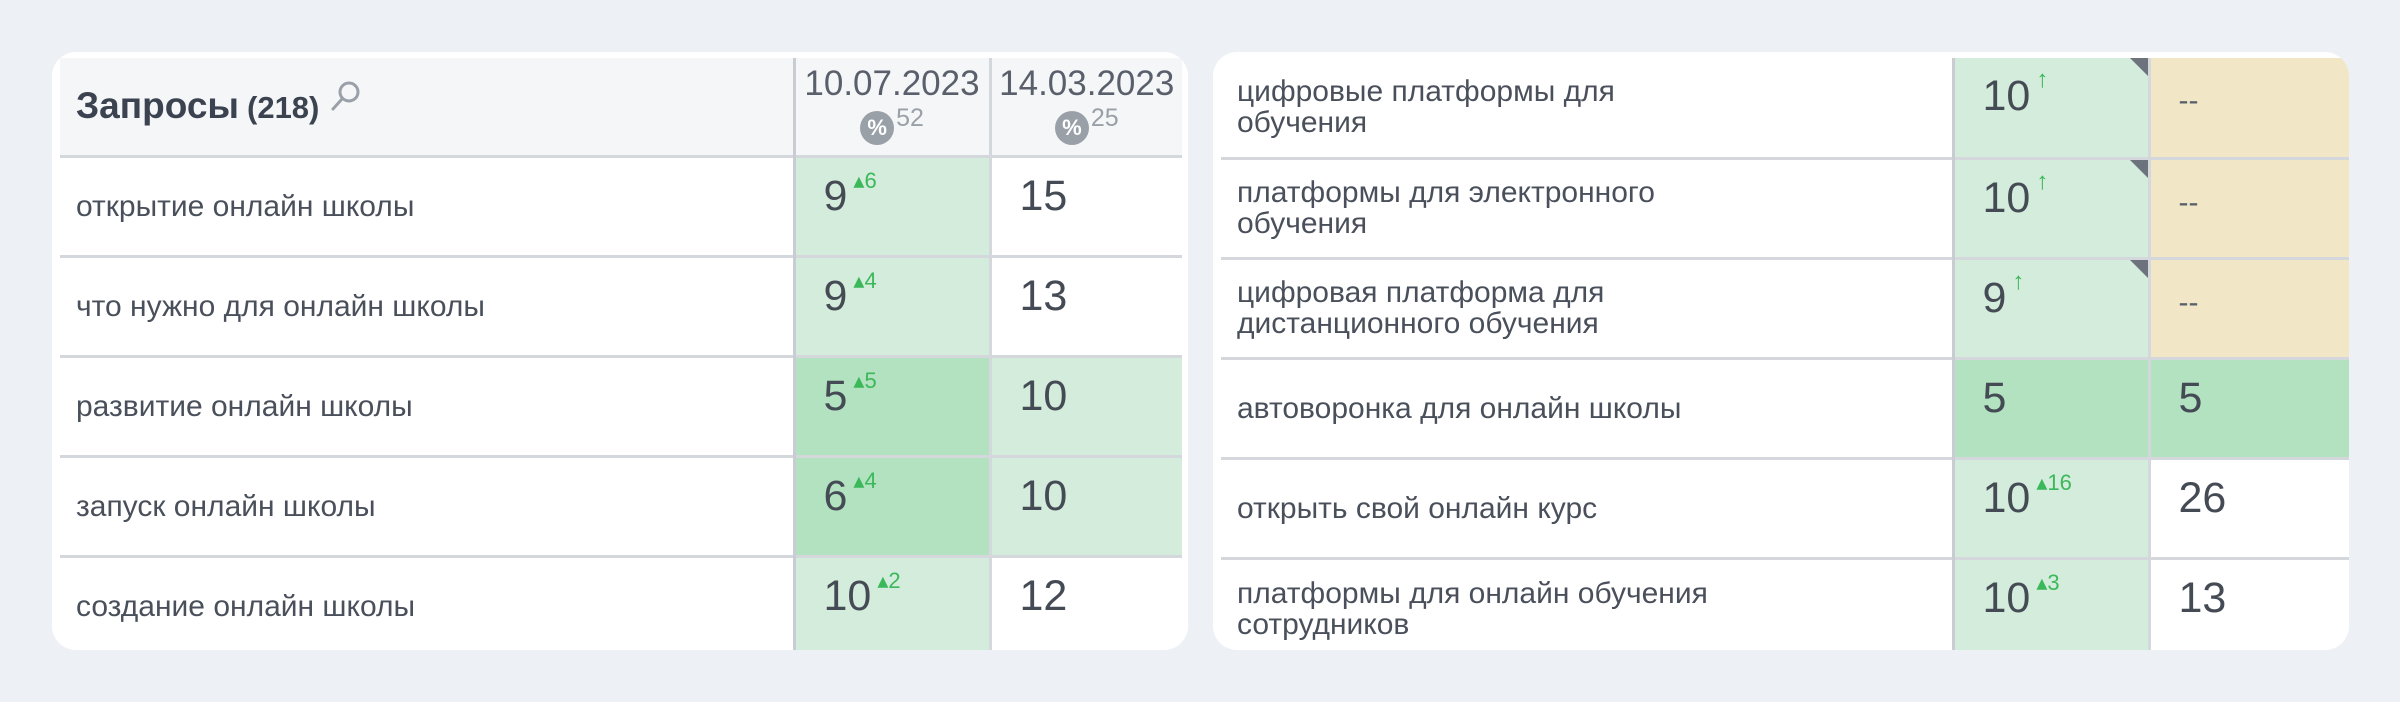 This screenshot has height=702, width=2400. Describe the element at coordinates (428, 602) in the screenshot. I see `keyword-cell: создание онлайн школы` at that location.